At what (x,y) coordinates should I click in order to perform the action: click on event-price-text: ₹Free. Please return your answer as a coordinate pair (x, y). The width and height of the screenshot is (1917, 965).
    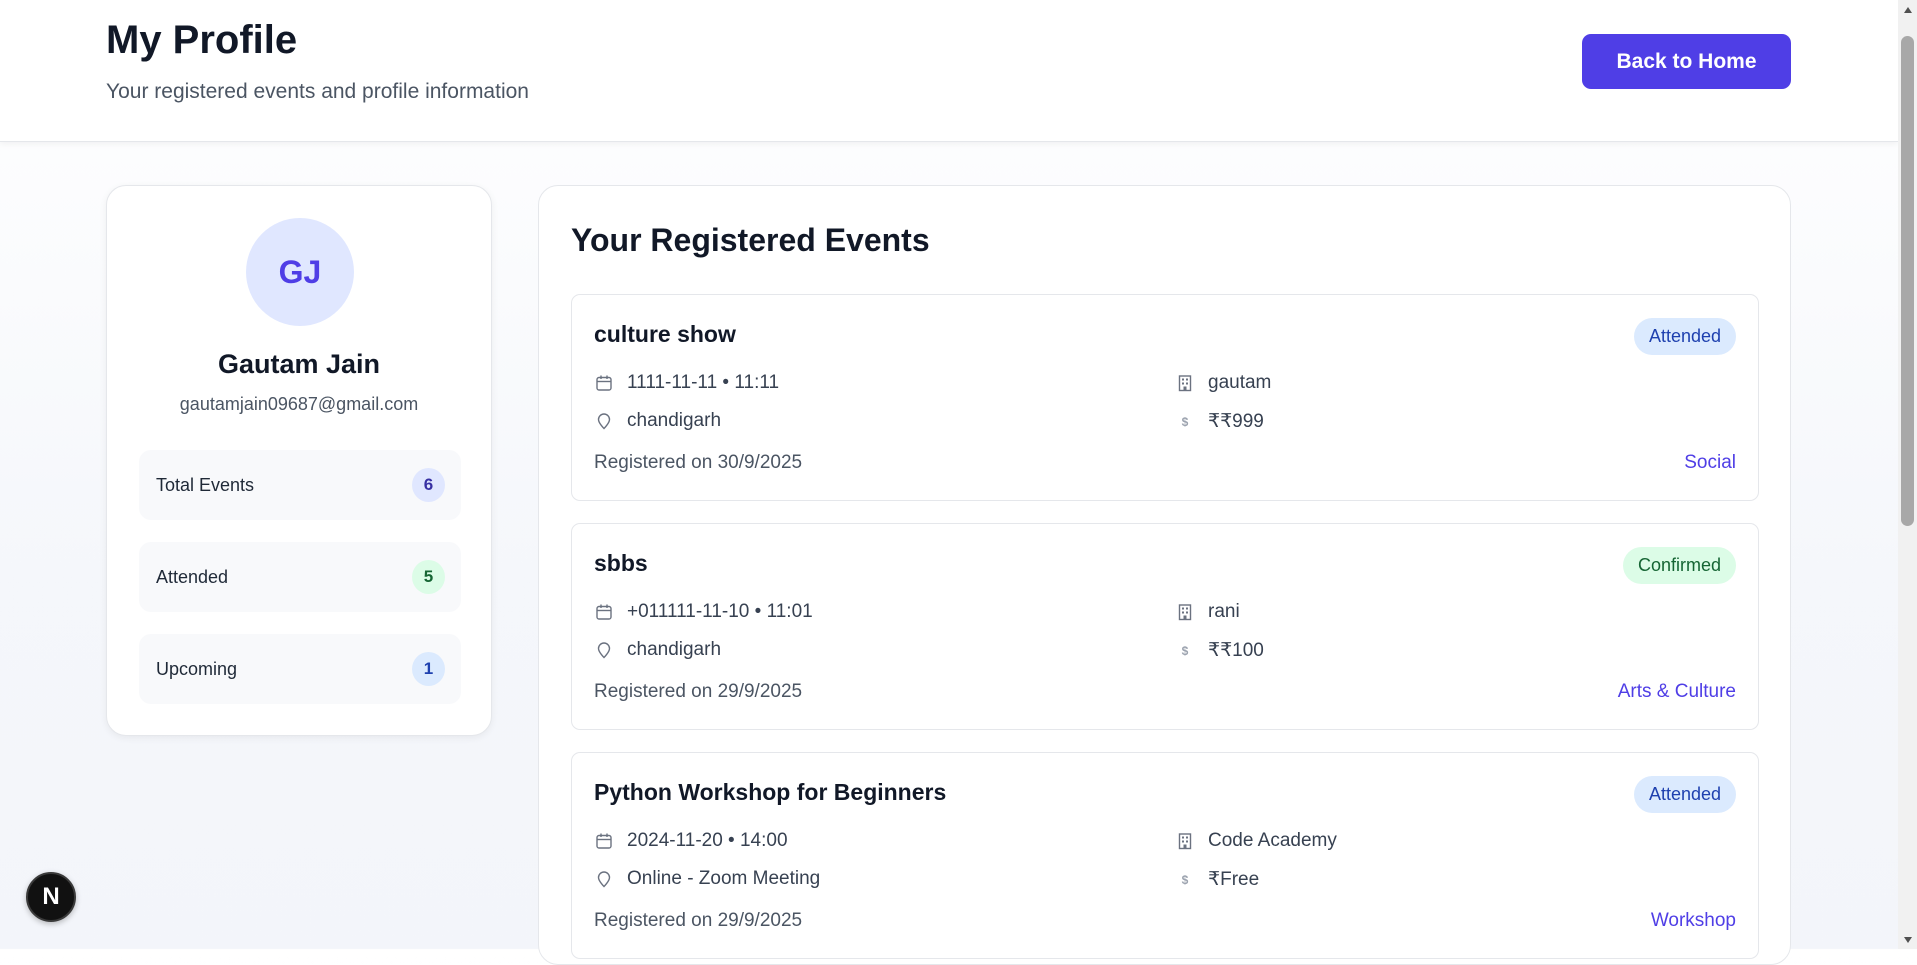
    Looking at the image, I should click on (1234, 879).